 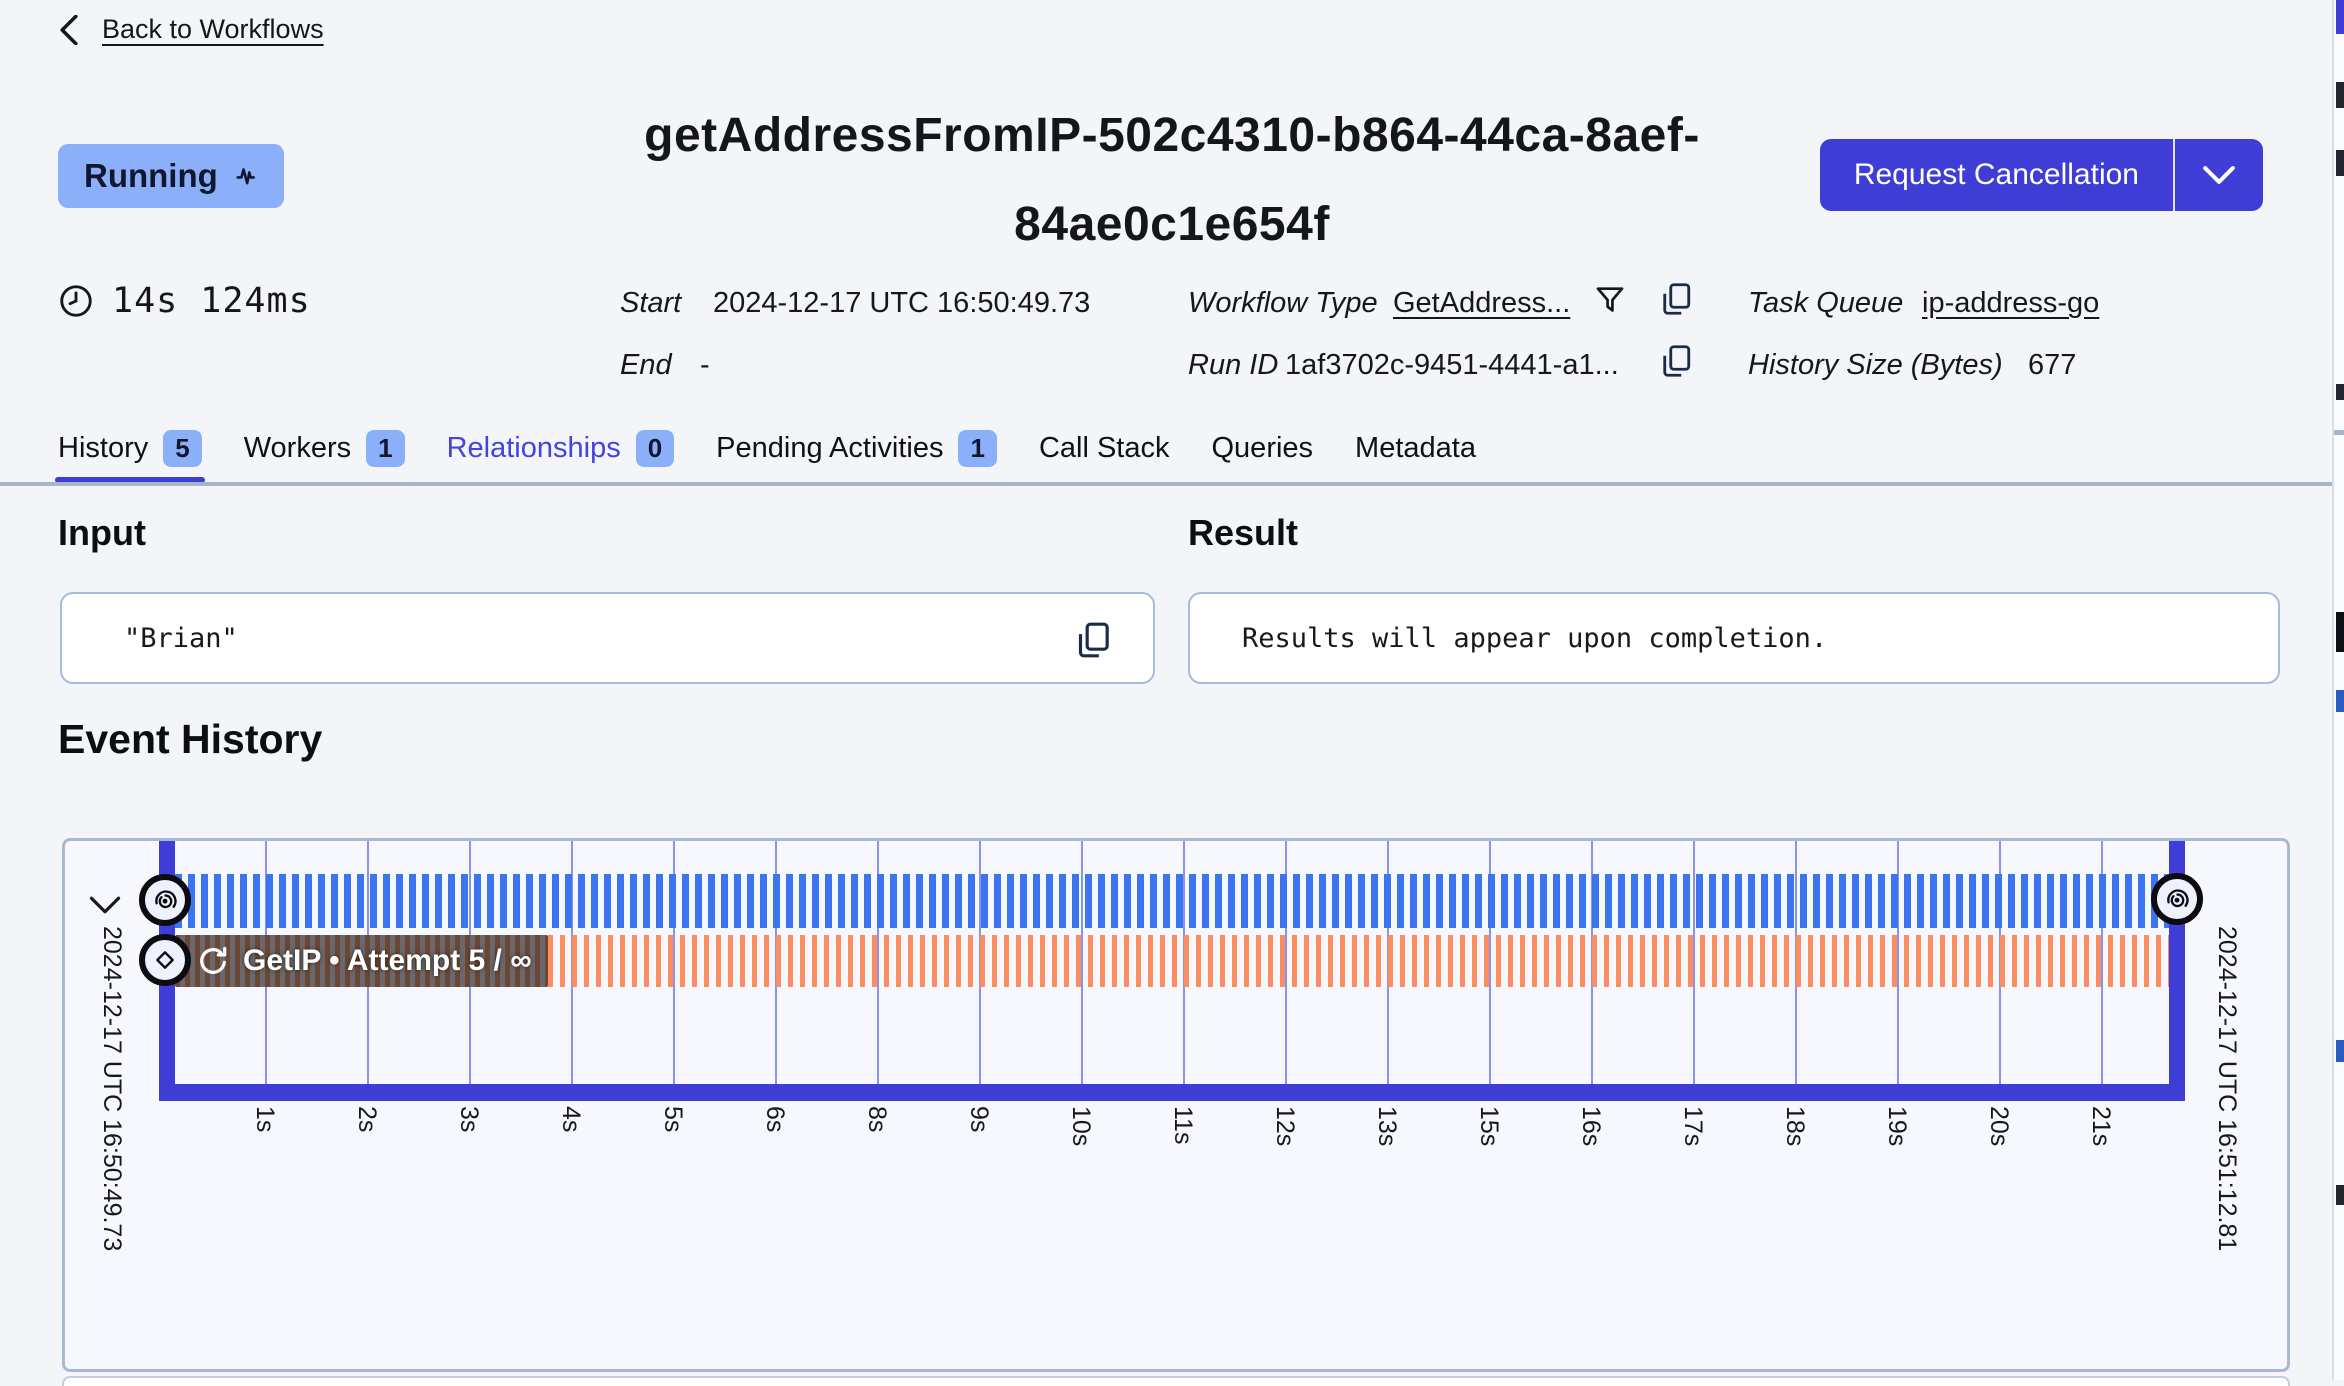 I want to click on tab-history: History 5, so click(x=130, y=457).